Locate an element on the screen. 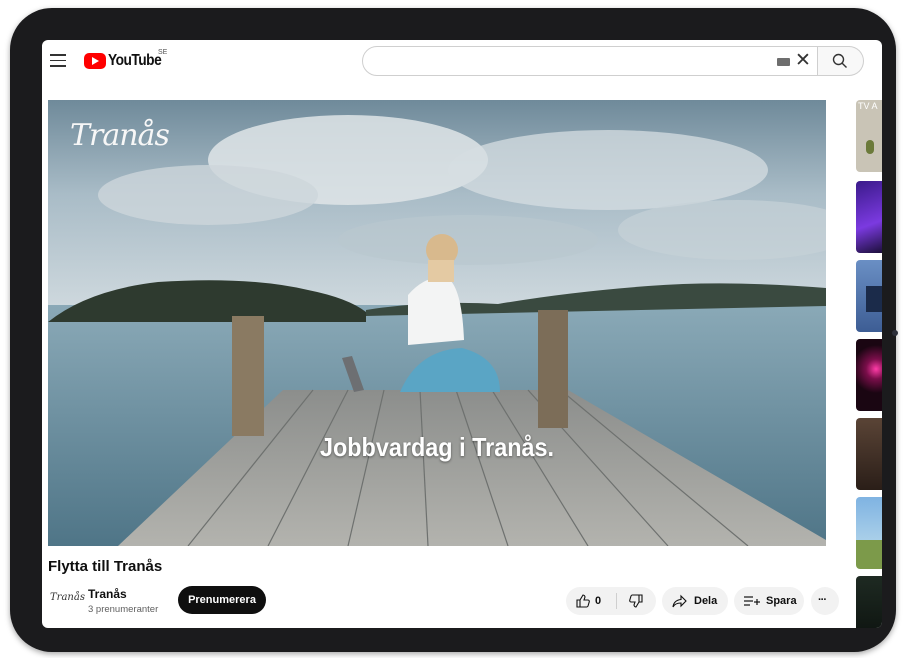 The height and width of the screenshot is (658, 904). search-icon is located at coordinates (839, 60).